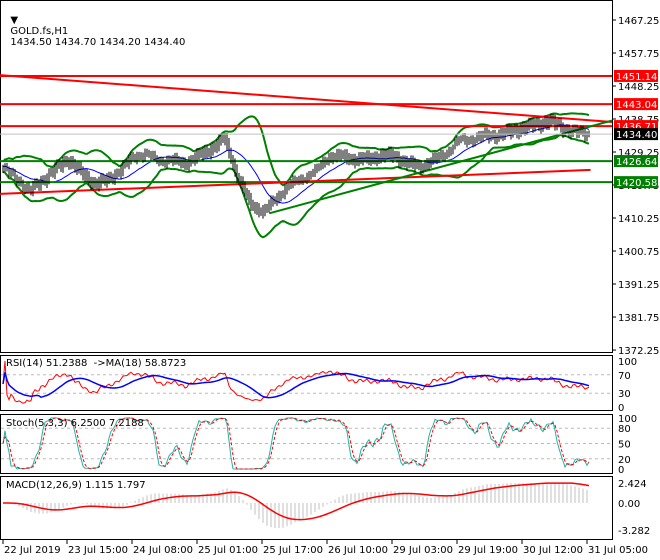  Describe the element at coordinates (618, 550) in the screenshot. I see `time-label: 31 Jul 05:00` at that location.